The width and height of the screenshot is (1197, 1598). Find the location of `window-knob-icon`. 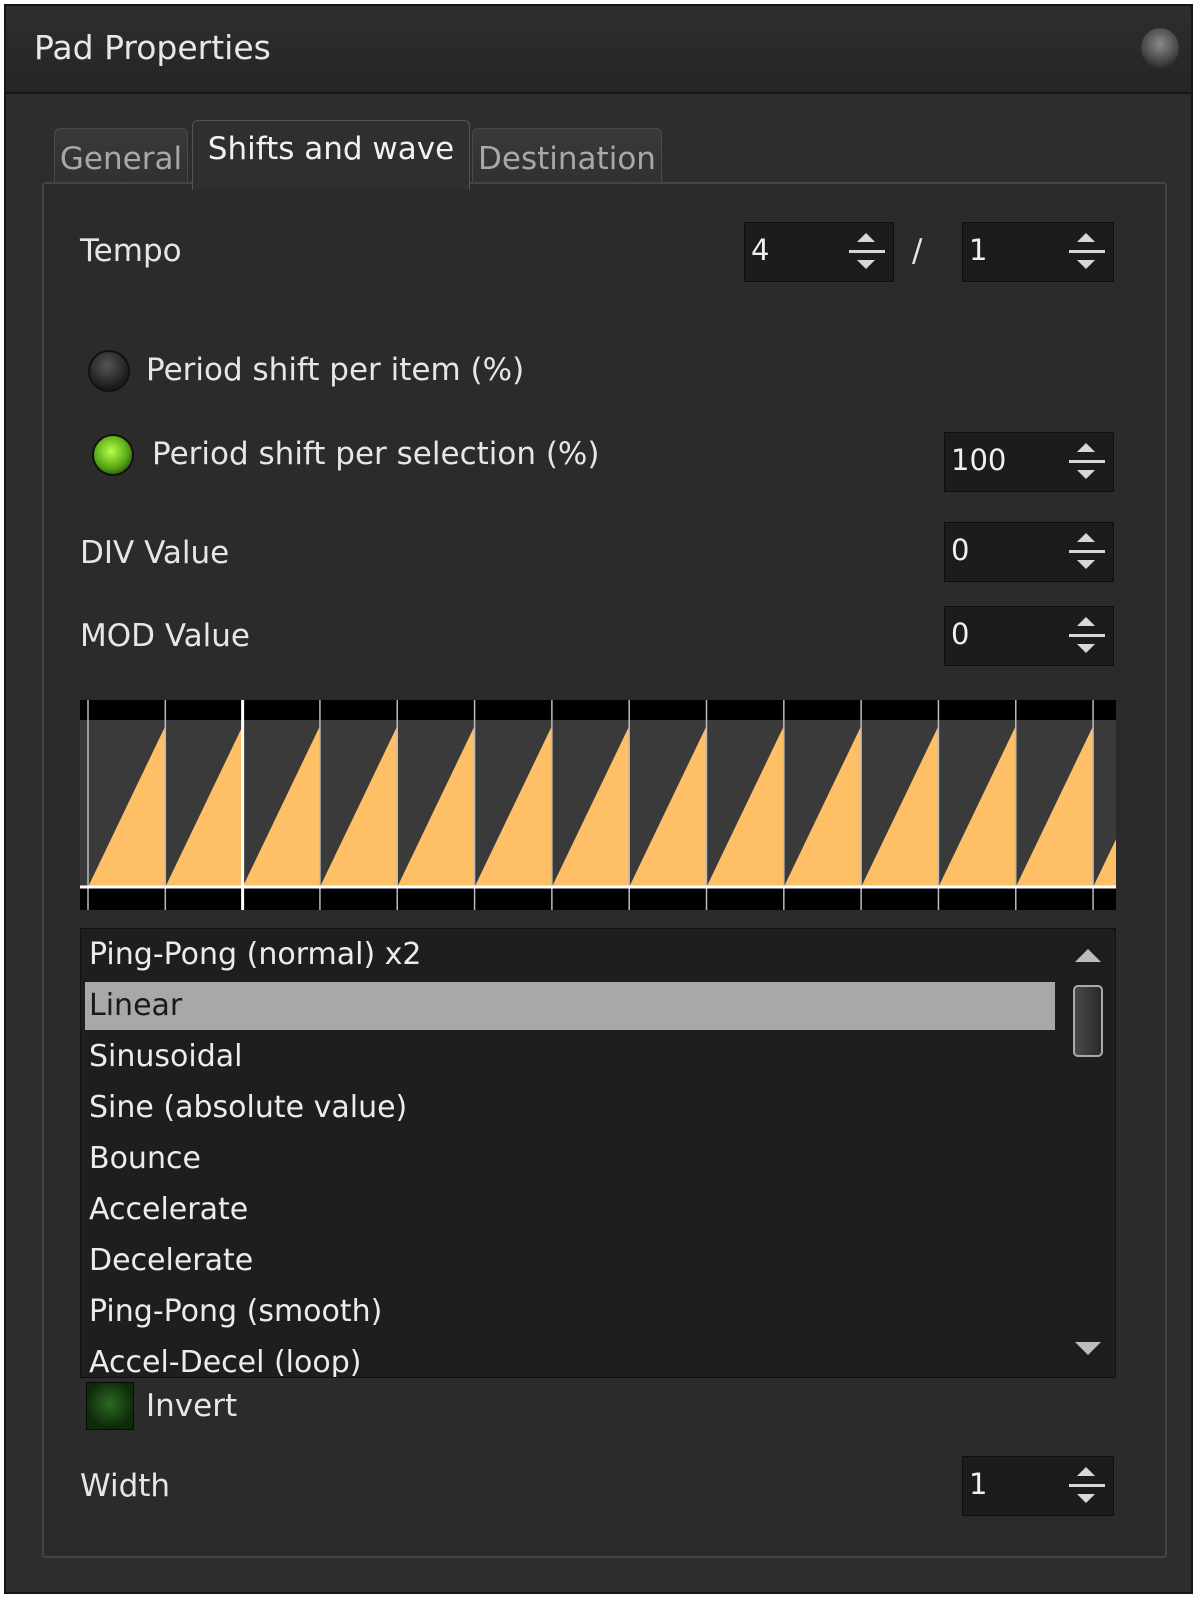

window-knob-icon is located at coordinates (1160, 48).